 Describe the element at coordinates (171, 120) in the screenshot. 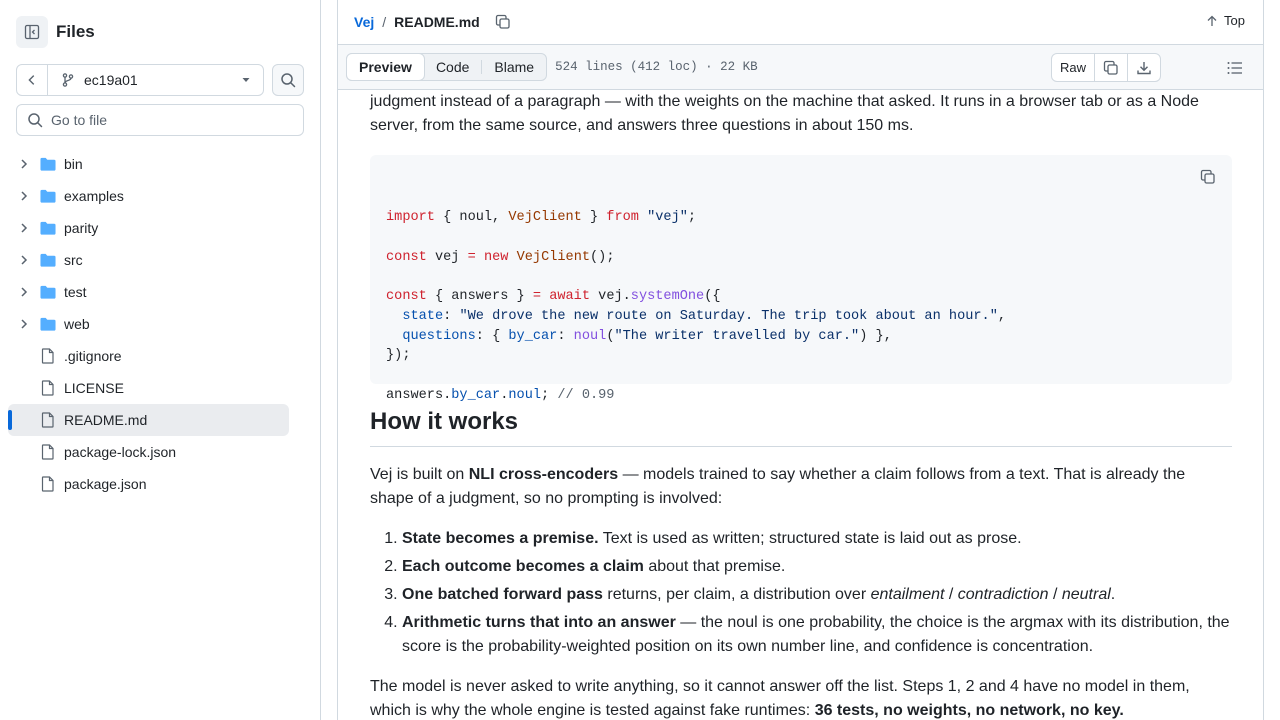

I see `go-to-file-input` at that location.